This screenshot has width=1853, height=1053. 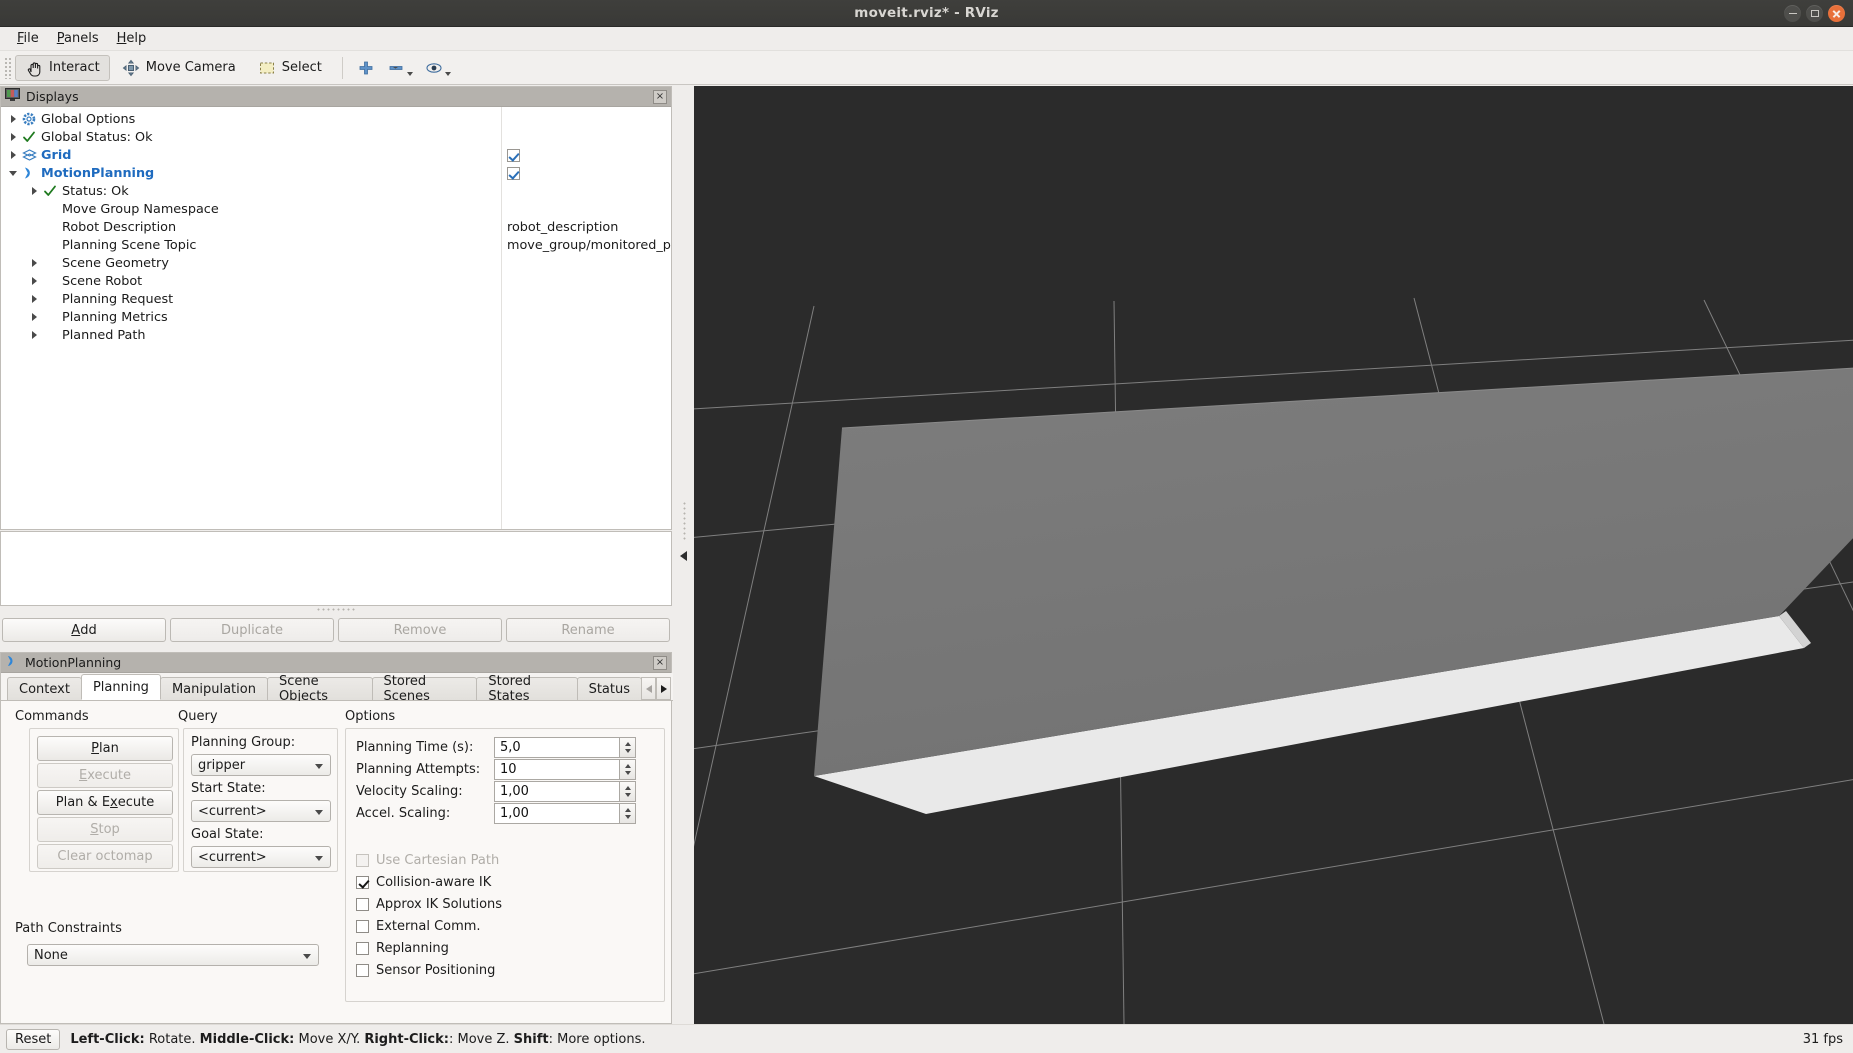 I want to click on sensor-positioning-checkbox, so click(x=362, y=970).